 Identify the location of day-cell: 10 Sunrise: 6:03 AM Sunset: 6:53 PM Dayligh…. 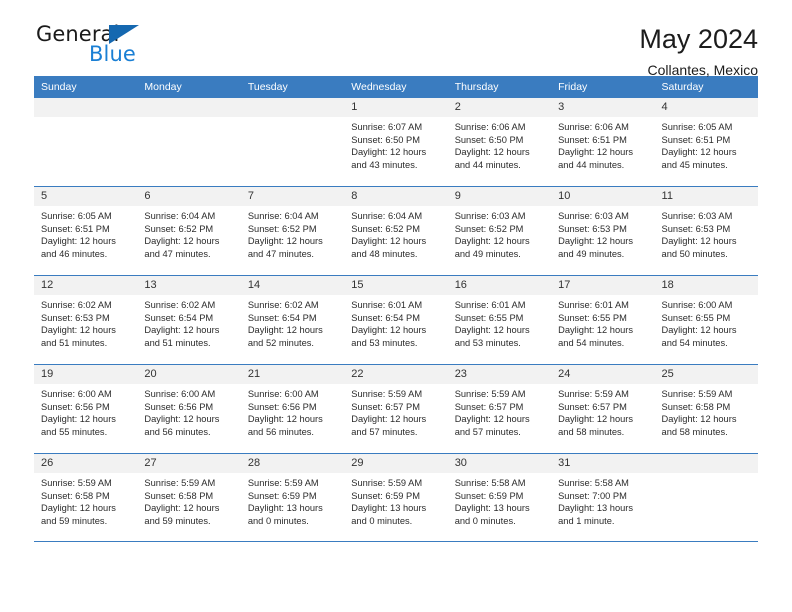
(603, 231).